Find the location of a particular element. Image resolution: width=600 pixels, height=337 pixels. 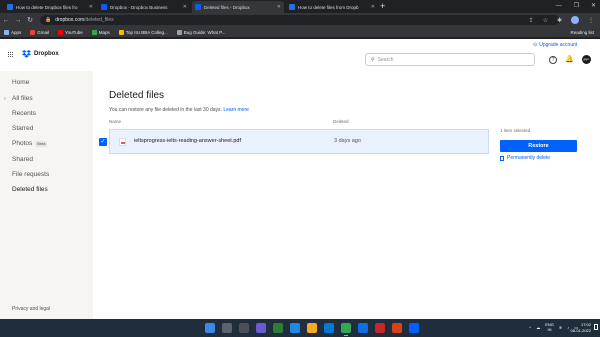

start-icon is located at coordinates (210, 328).